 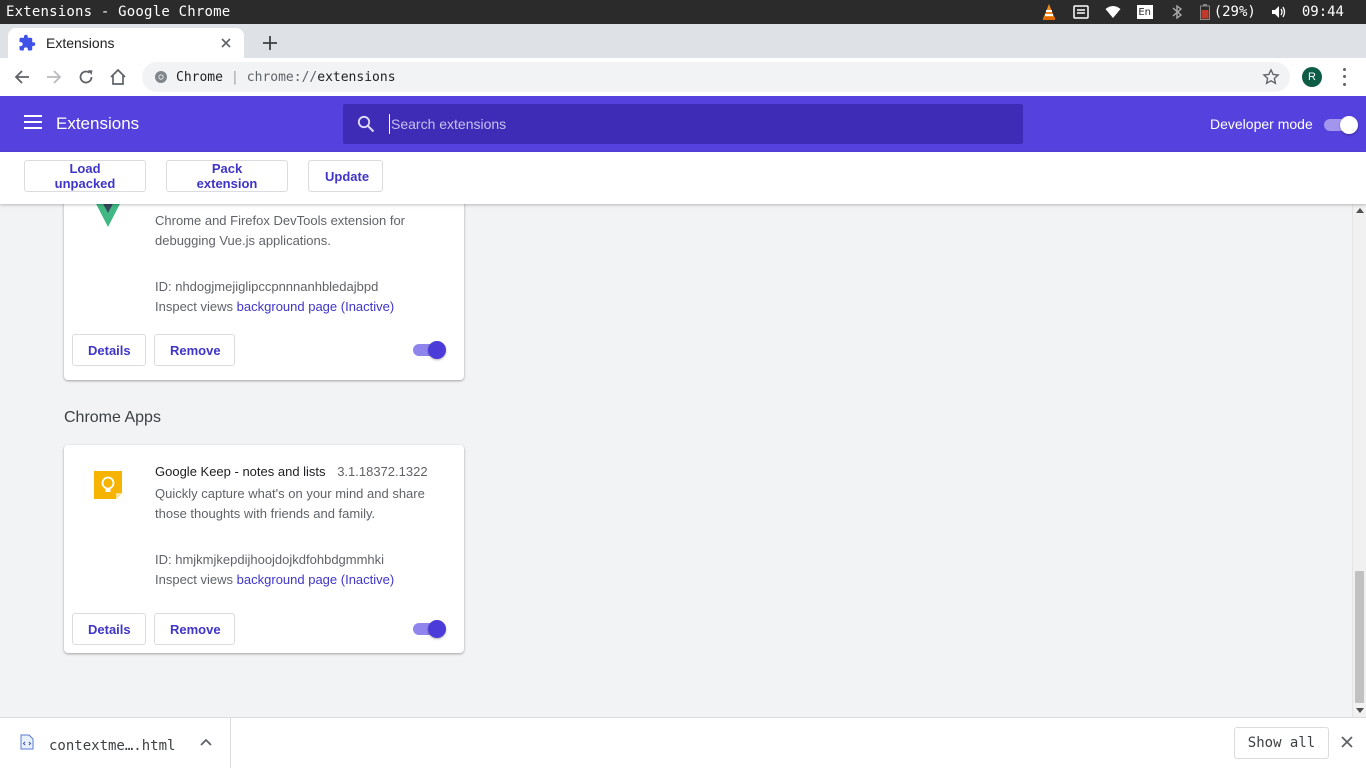 What do you see at coordinates (1359, 460) in the screenshot?
I see `page-scrollbar` at bounding box center [1359, 460].